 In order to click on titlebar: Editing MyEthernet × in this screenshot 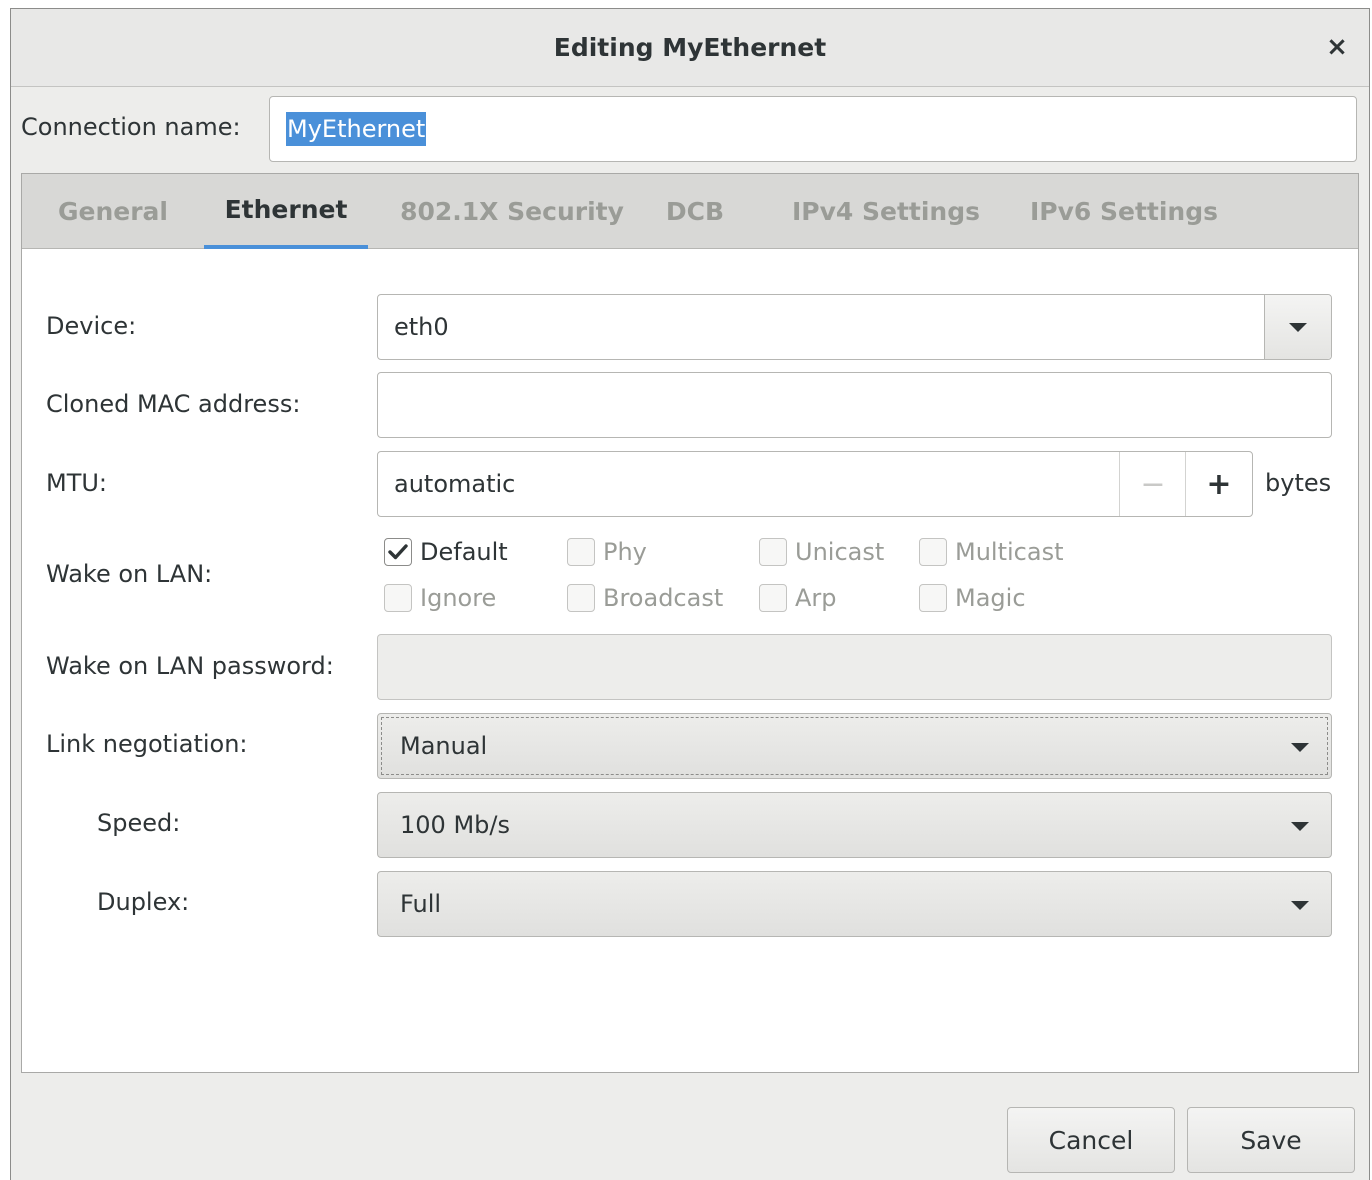, I will do `click(690, 48)`.